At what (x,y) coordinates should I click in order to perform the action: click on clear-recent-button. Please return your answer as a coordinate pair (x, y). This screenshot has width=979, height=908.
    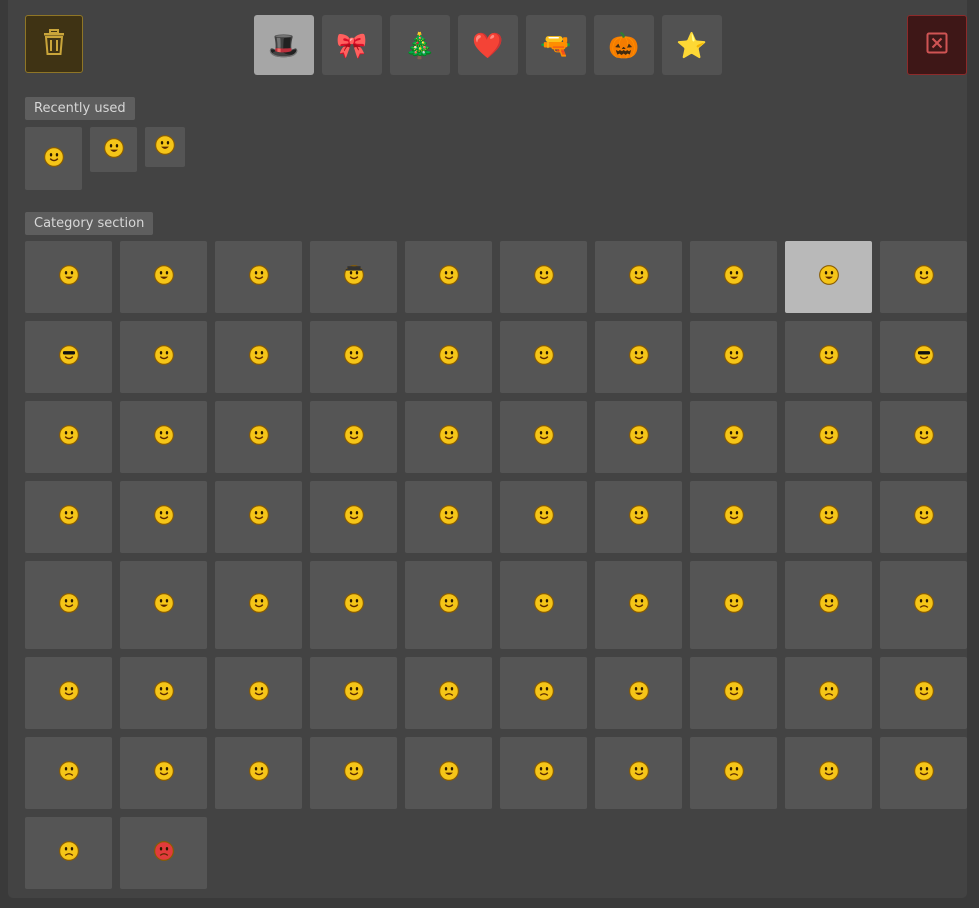
    Looking at the image, I should click on (54, 44).